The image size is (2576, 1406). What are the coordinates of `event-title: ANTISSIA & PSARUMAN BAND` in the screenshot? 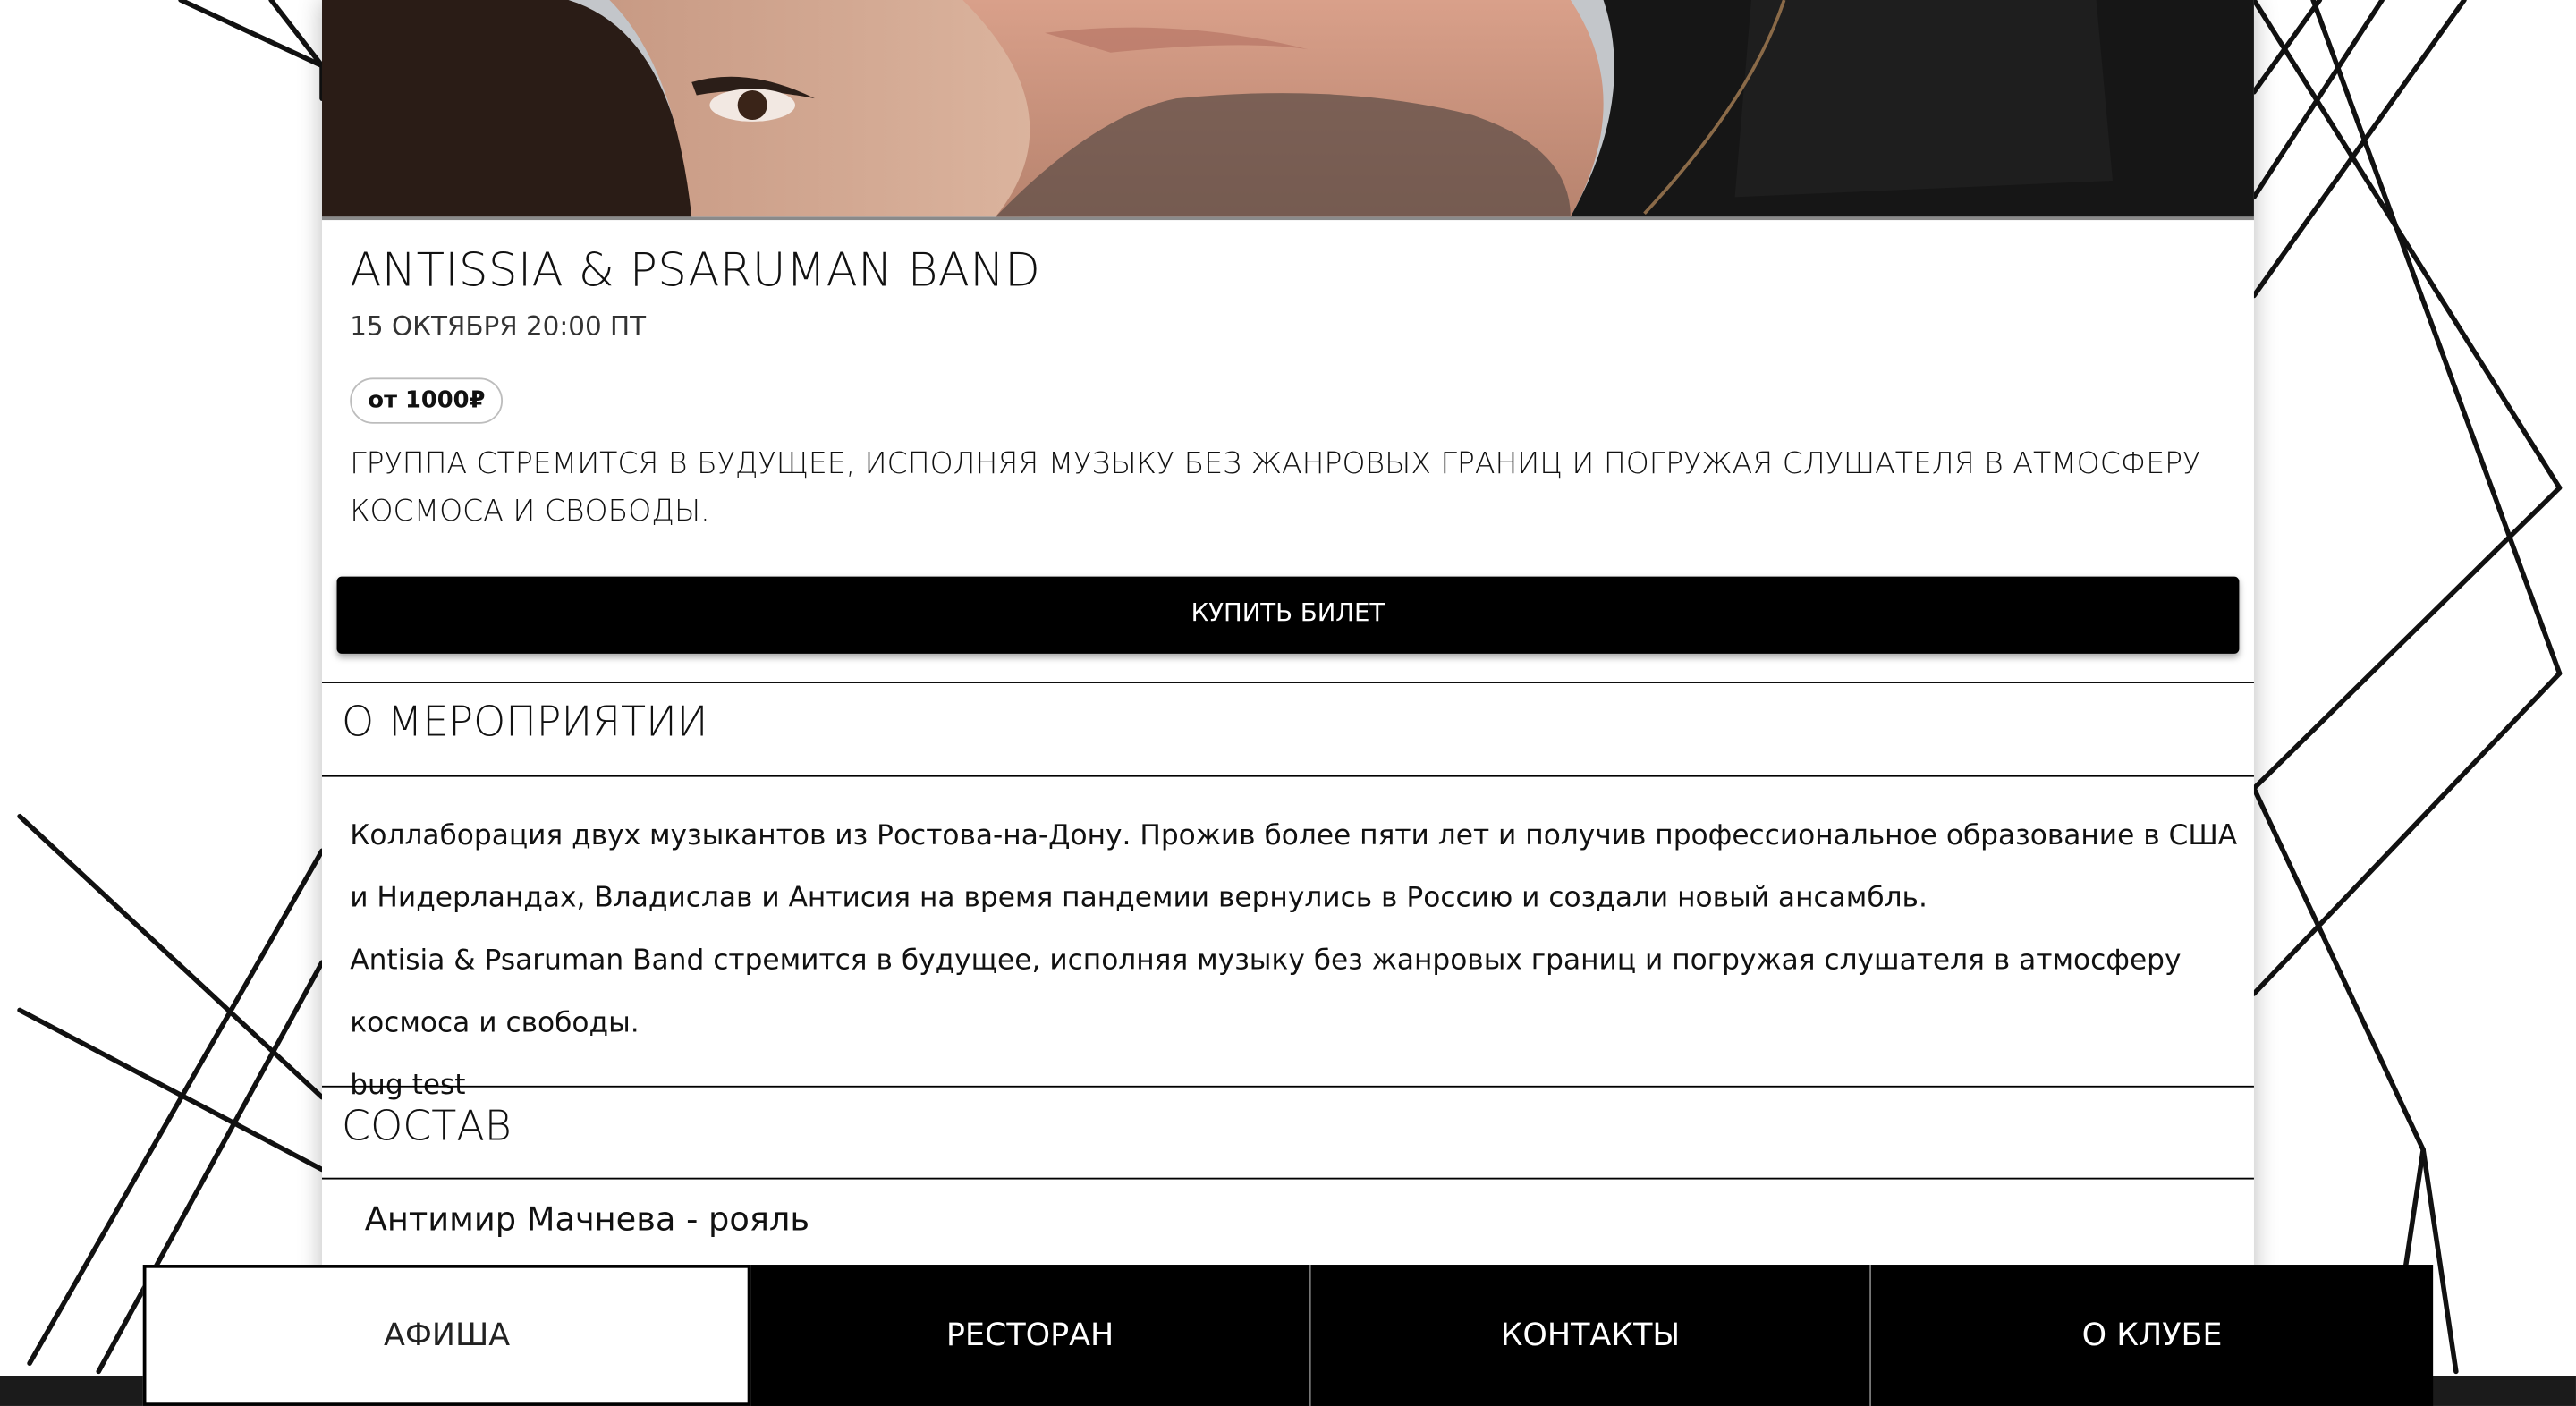 It's located at (695, 270).